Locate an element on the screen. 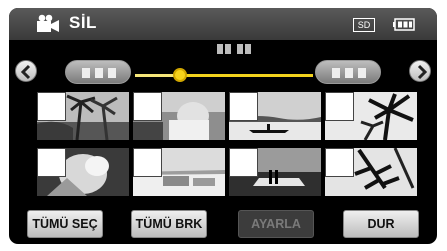  thumbnail-palm-trees is located at coordinates (83, 116).